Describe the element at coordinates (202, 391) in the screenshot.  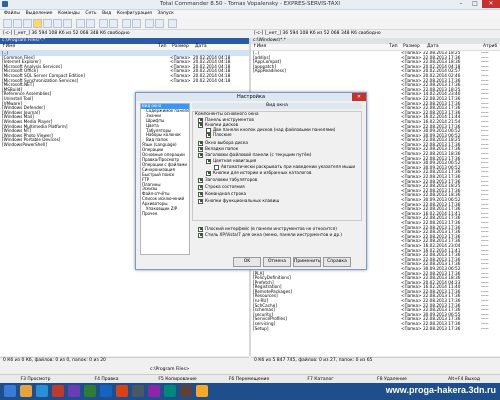
I see `total-commander-icon` at that location.